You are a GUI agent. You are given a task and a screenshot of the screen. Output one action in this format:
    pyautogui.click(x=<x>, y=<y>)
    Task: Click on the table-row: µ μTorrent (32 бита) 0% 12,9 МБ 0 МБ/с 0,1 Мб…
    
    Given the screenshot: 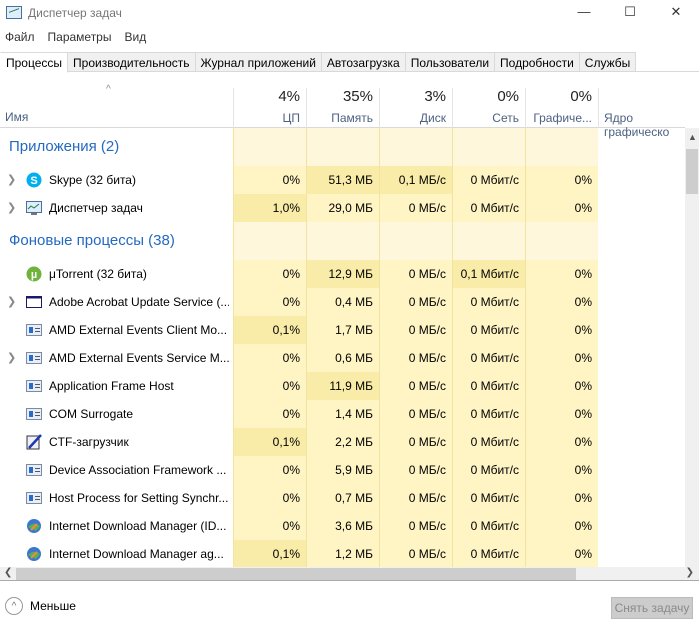 What is the action you would take?
    pyautogui.click(x=342, y=274)
    